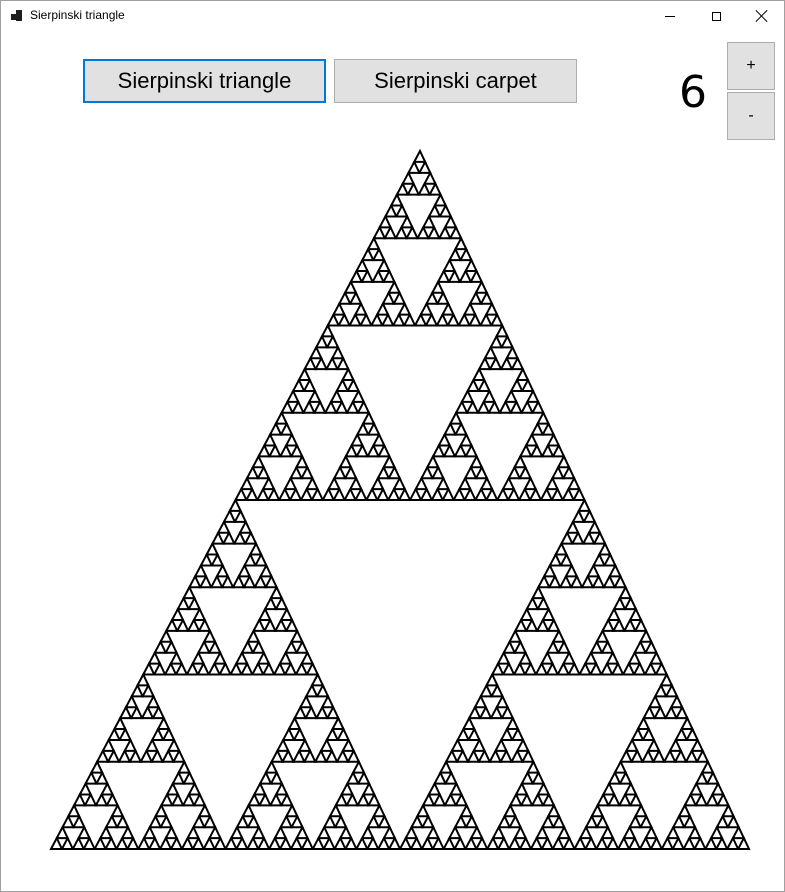 The height and width of the screenshot is (892, 785). I want to click on window-title: Sierpinski triangle, so click(77, 15).